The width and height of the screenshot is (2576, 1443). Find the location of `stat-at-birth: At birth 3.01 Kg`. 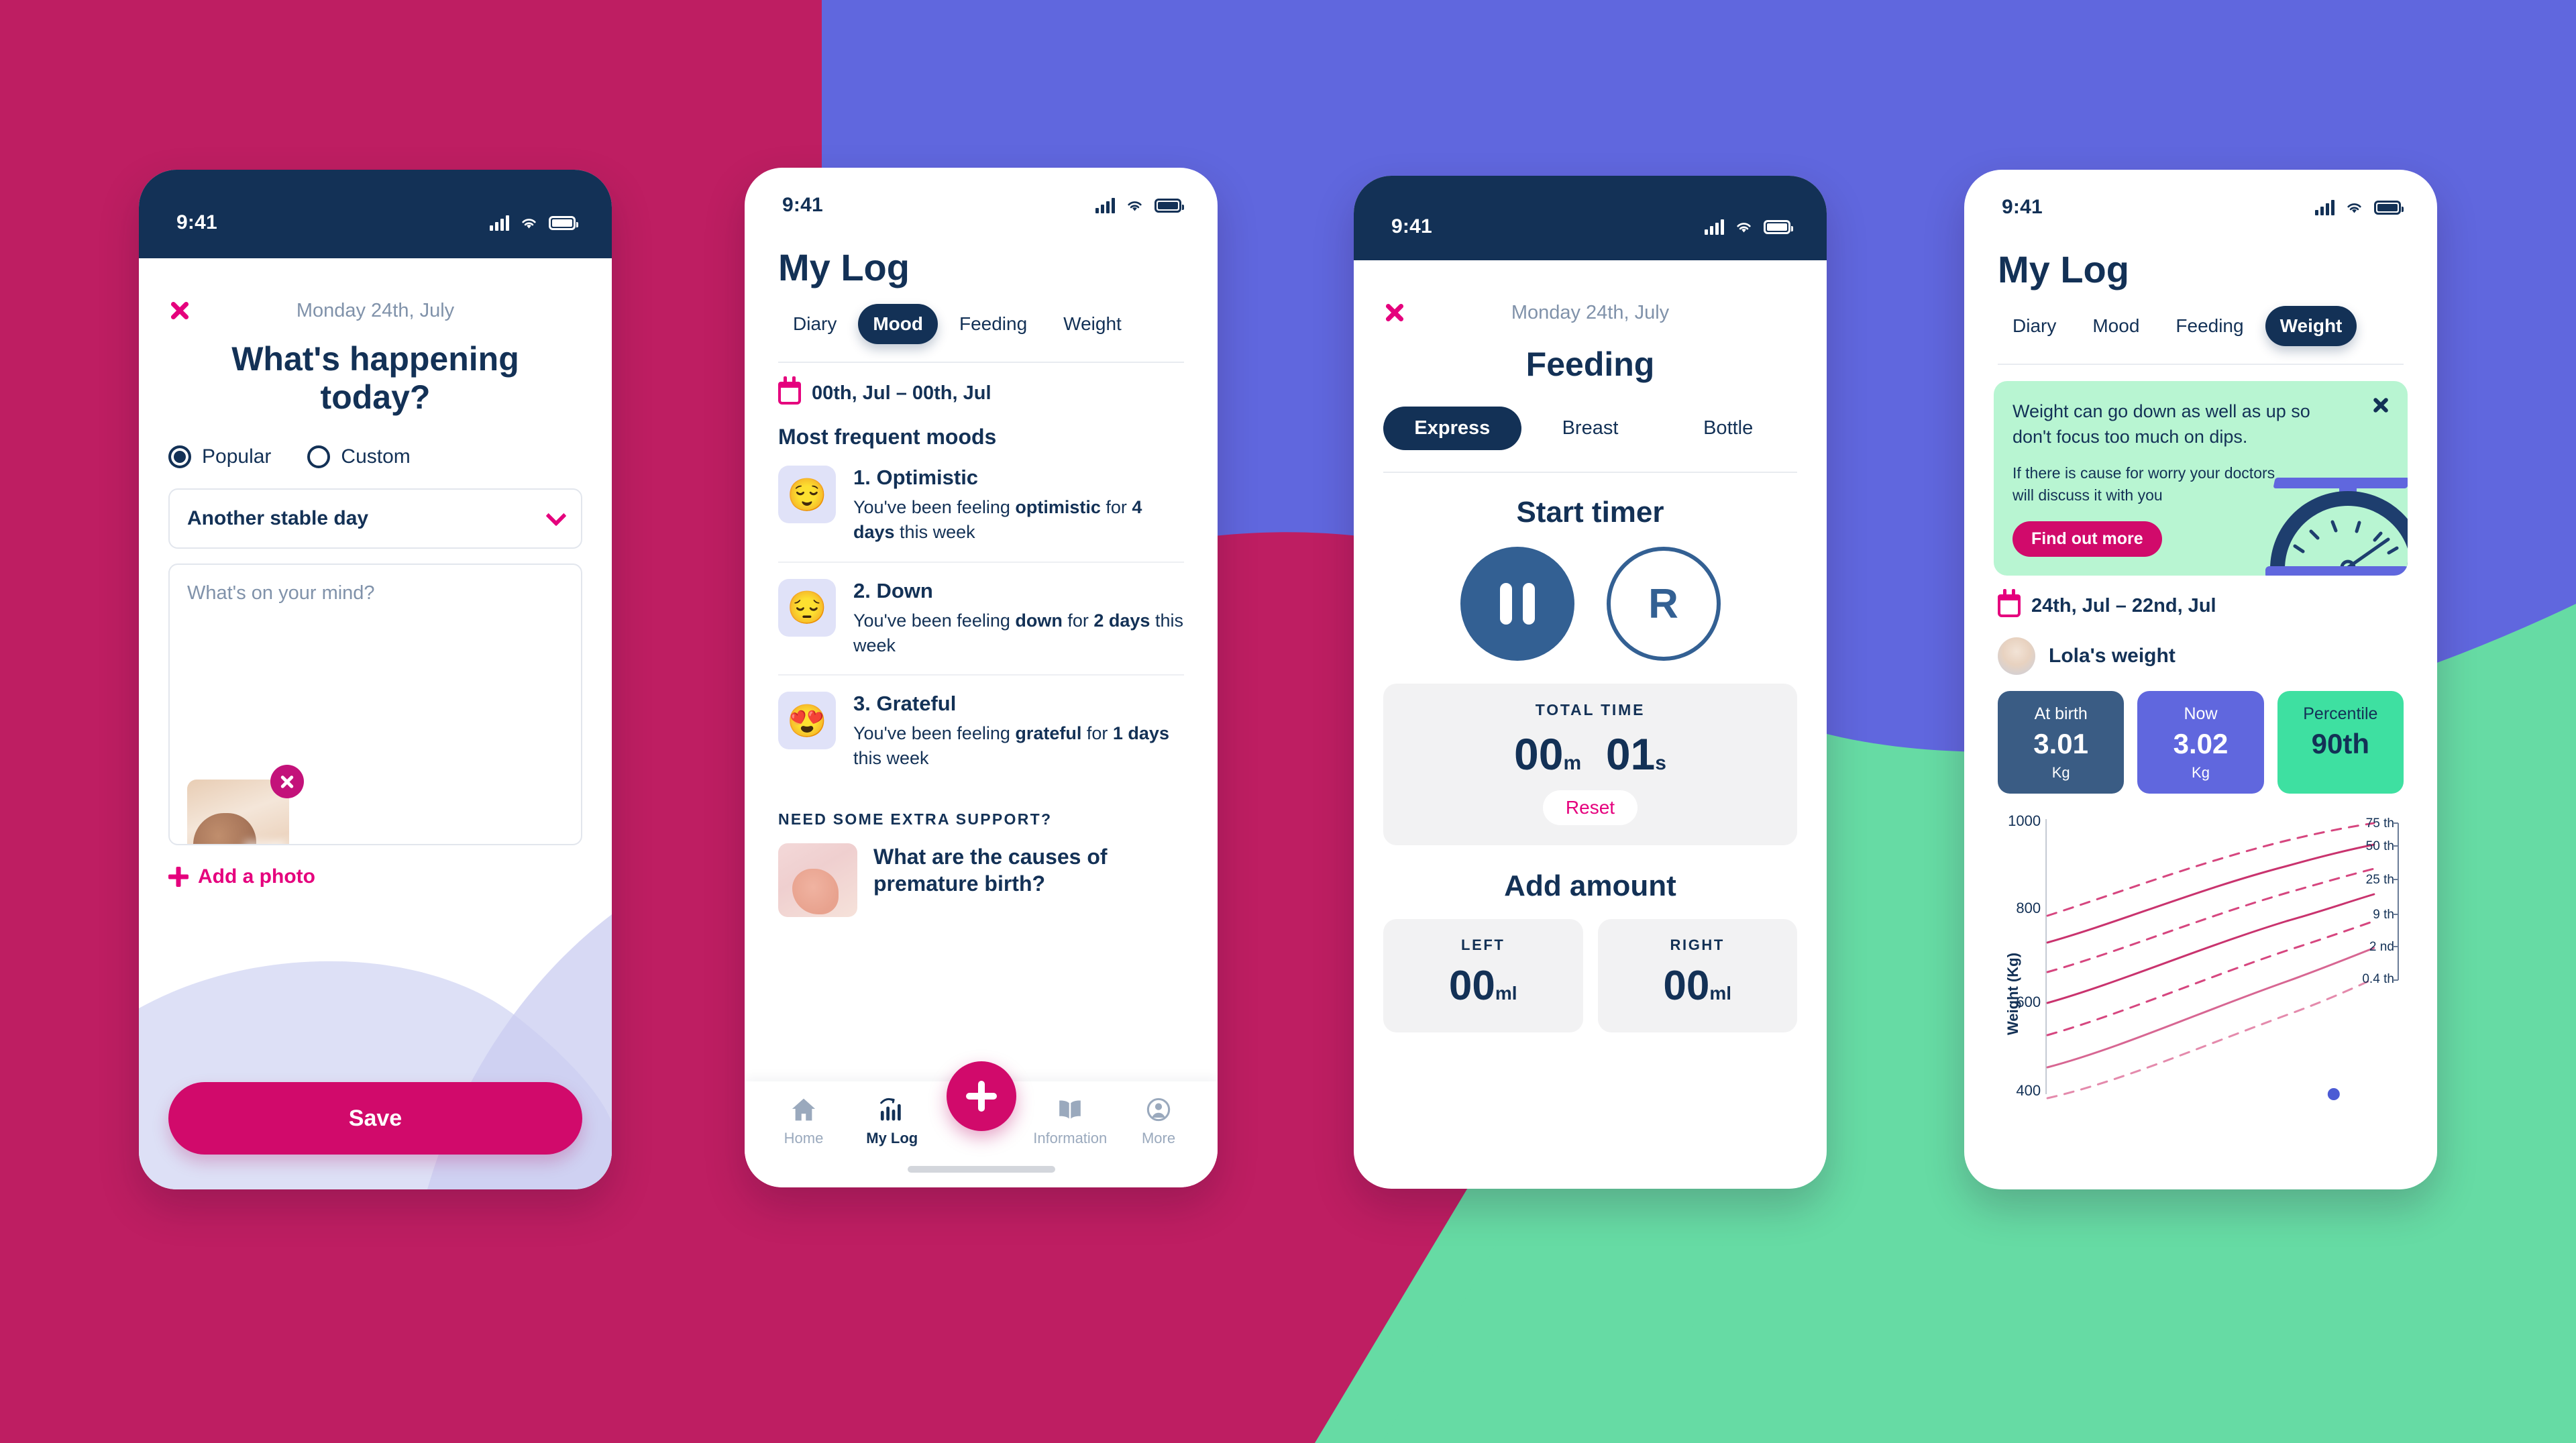

stat-at-birth: At birth 3.01 Kg is located at coordinates (2061, 743).